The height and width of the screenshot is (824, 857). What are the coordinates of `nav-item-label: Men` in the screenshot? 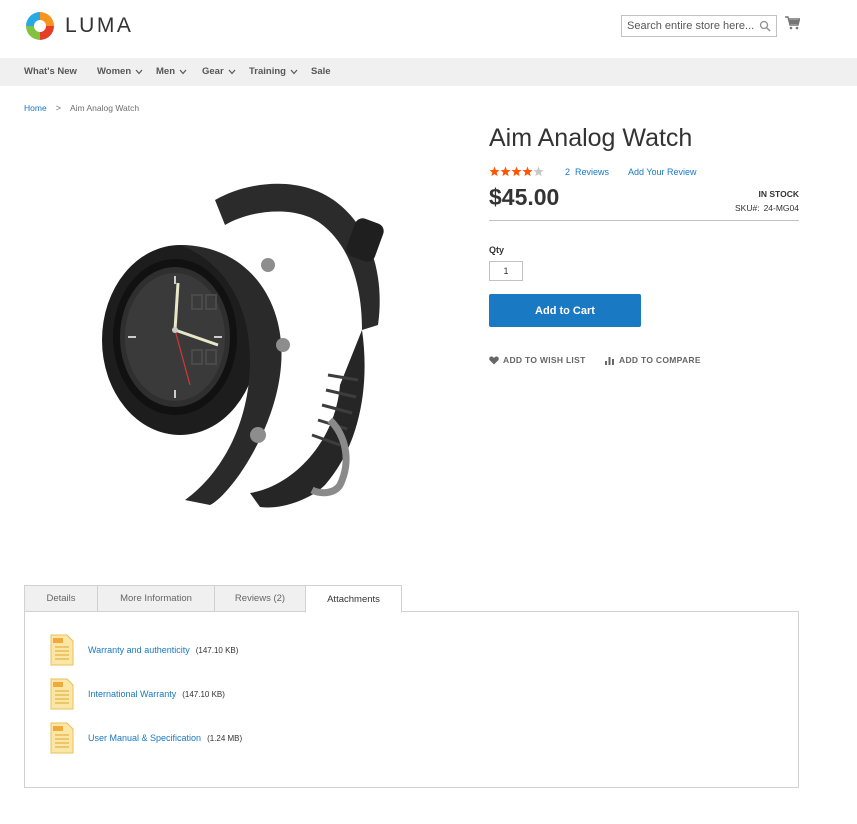 It's located at (165, 71).